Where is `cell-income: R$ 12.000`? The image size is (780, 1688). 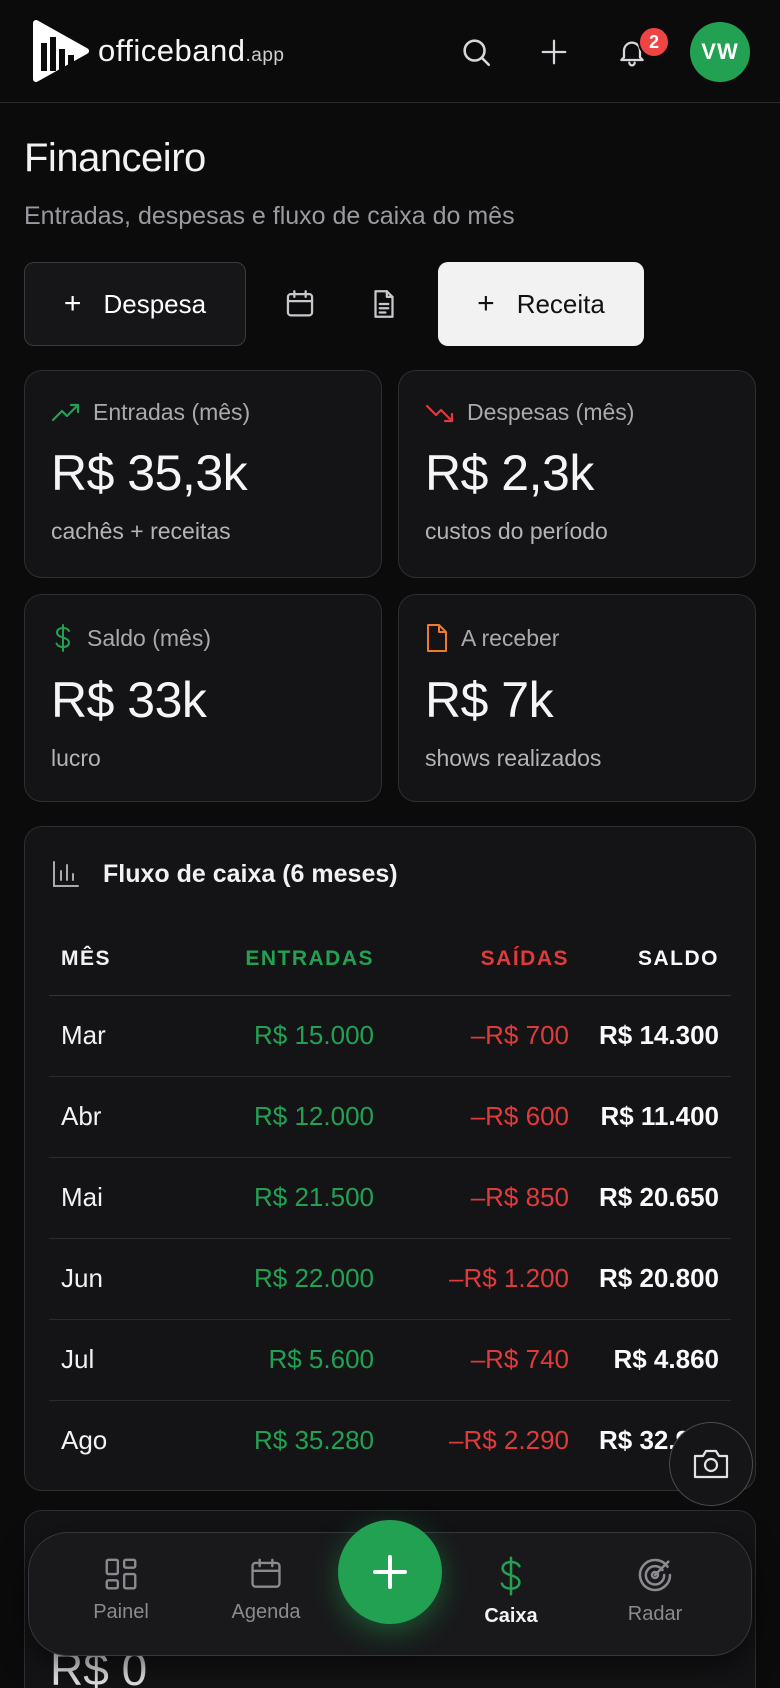 cell-income: R$ 12.000 is located at coordinates (271, 1117).